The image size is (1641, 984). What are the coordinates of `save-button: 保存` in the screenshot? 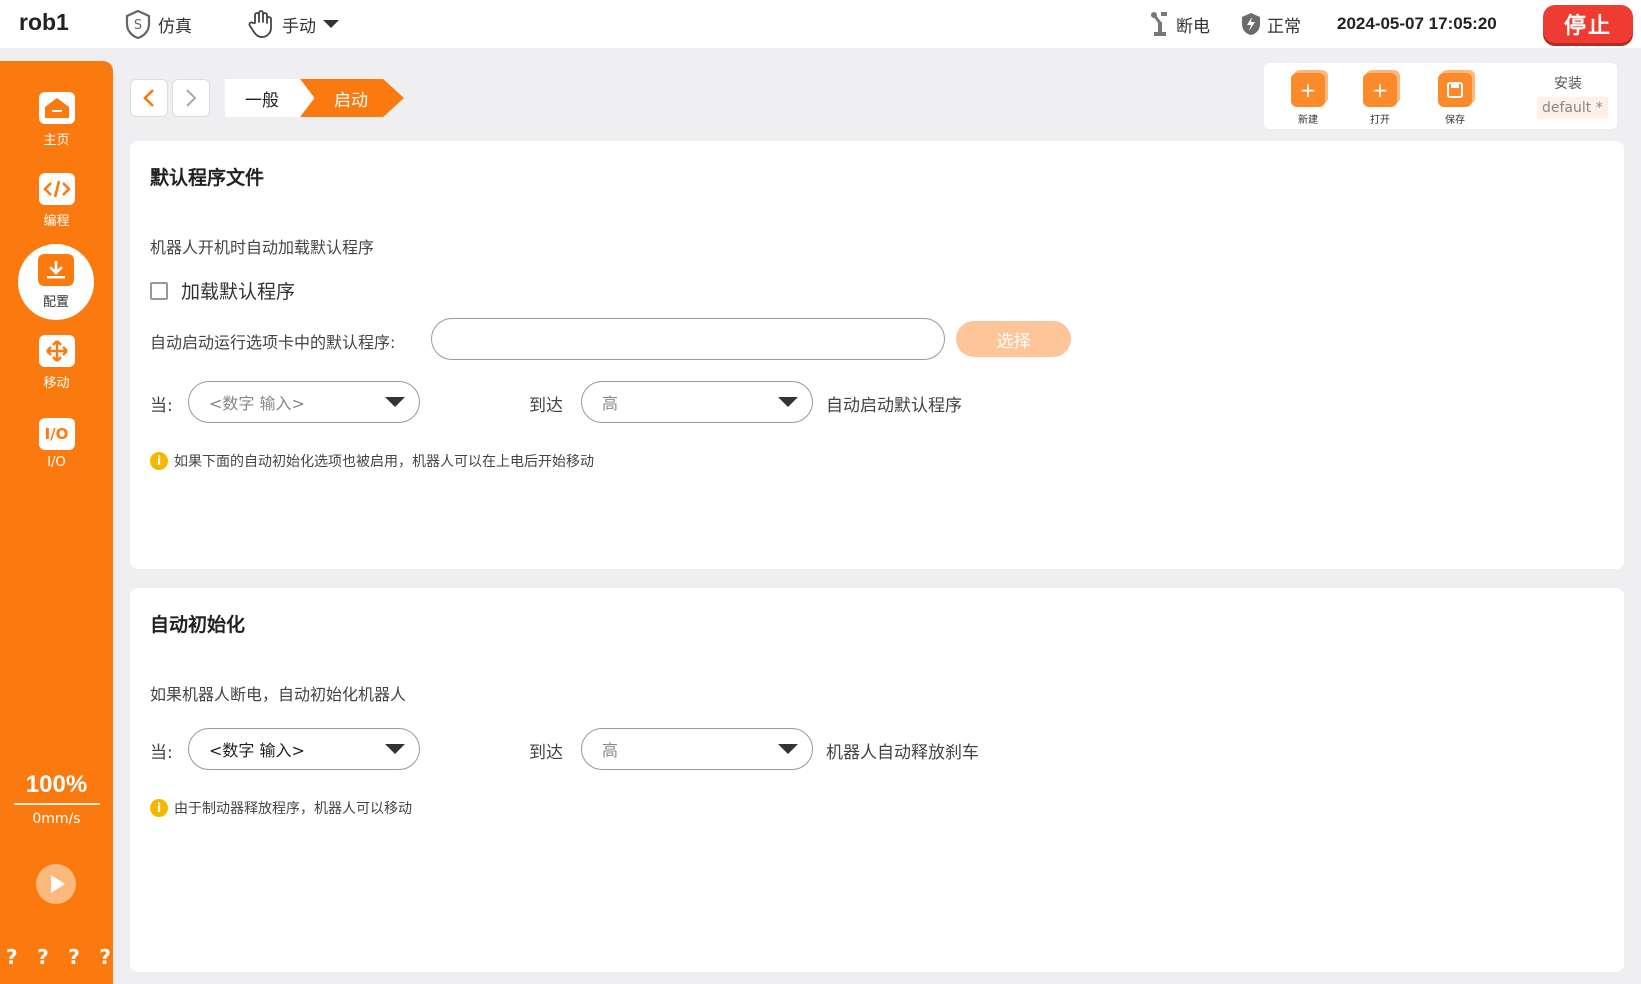 It's located at (1455, 99).